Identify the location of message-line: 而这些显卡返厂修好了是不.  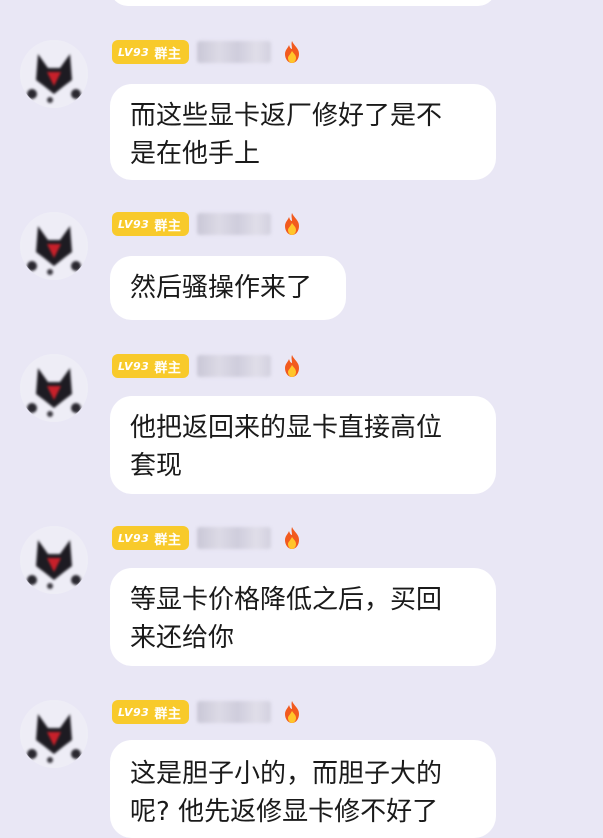
(286, 116).